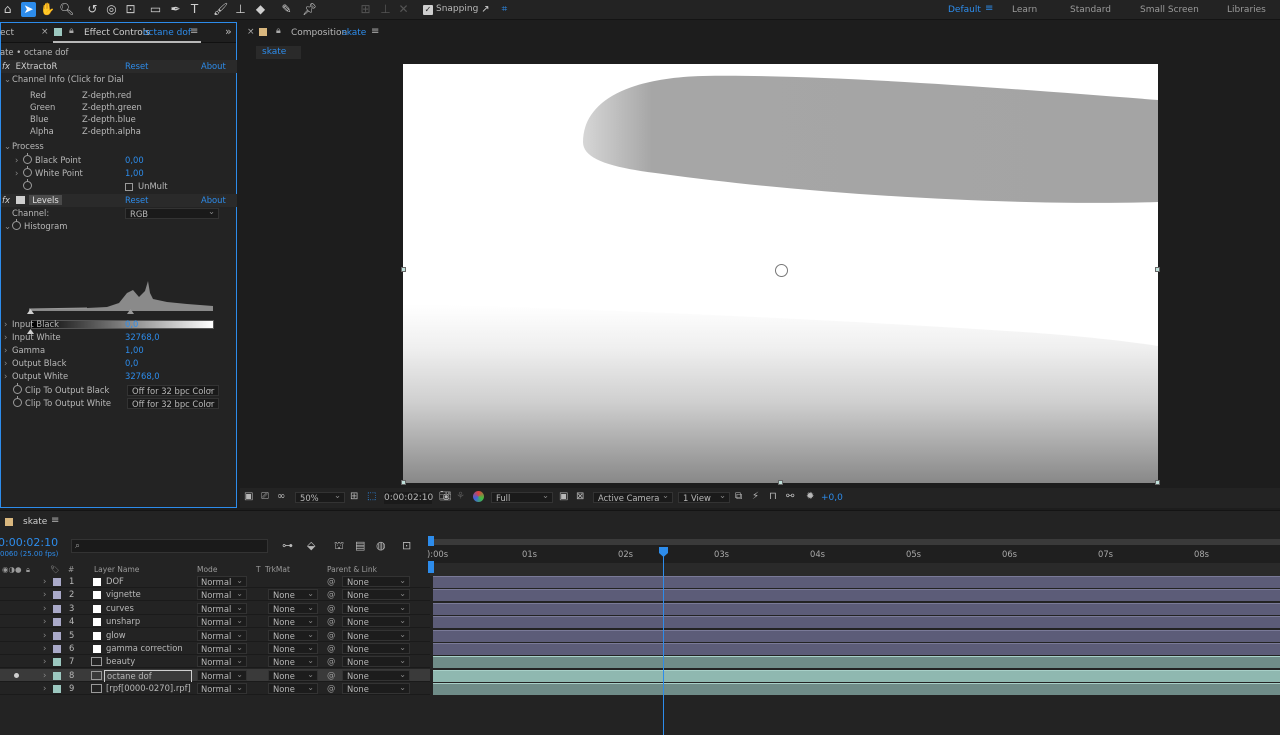 This screenshot has width=1280, height=735. Describe the element at coordinates (755, 496) in the screenshot. I see `fast-previews-icon: ⚡︎` at that location.